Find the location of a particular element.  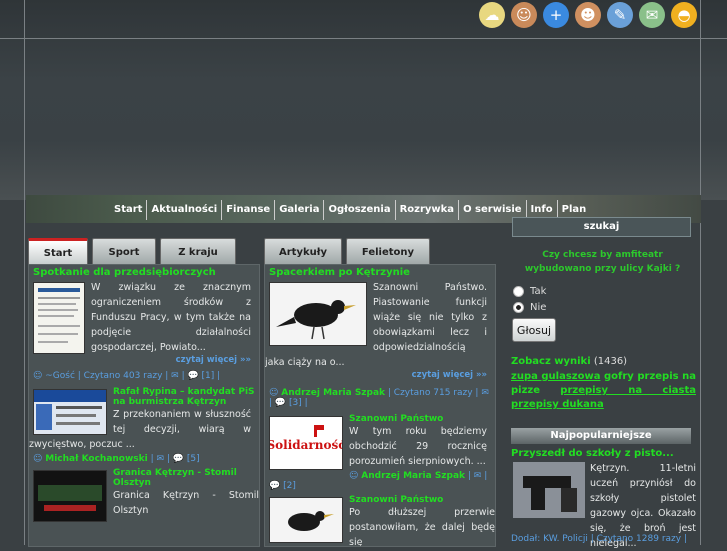

users-icon: ☻ is located at coordinates (588, 15).